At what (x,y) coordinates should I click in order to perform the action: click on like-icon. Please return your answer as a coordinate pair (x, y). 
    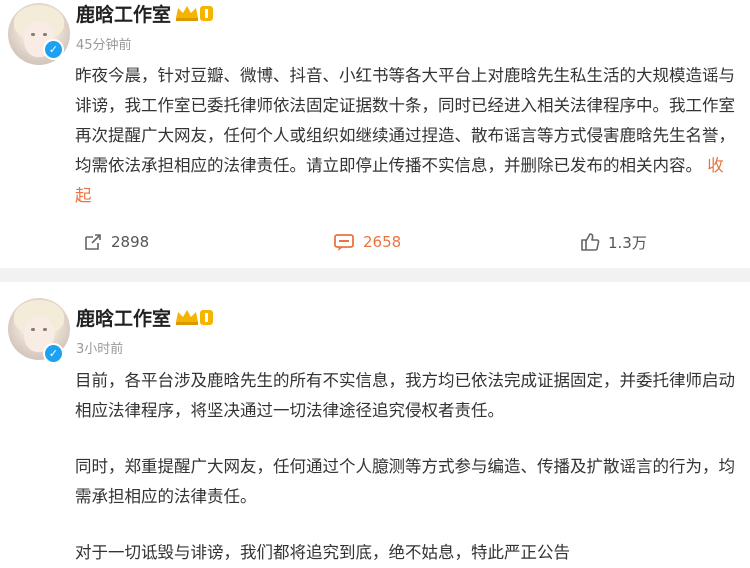
    Looking at the image, I should click on (590, 242).